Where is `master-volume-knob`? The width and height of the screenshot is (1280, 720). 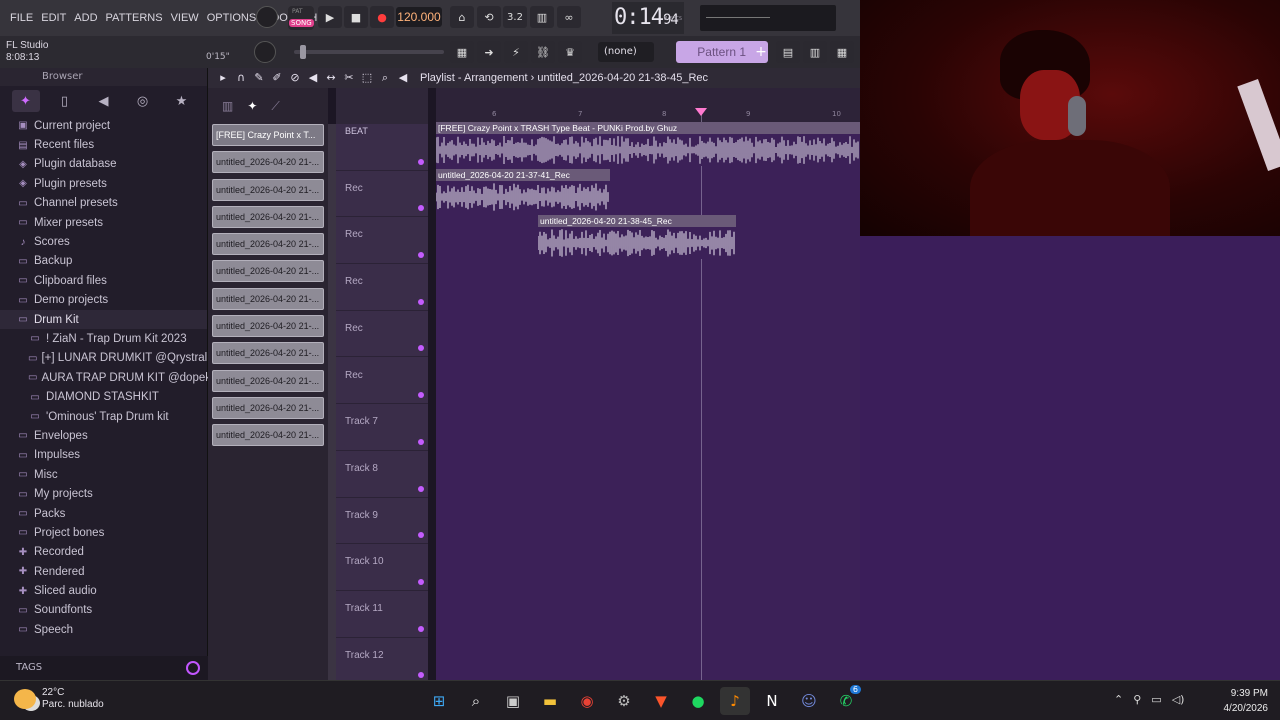 master-volume-knob is located at coordinates (265, 52).